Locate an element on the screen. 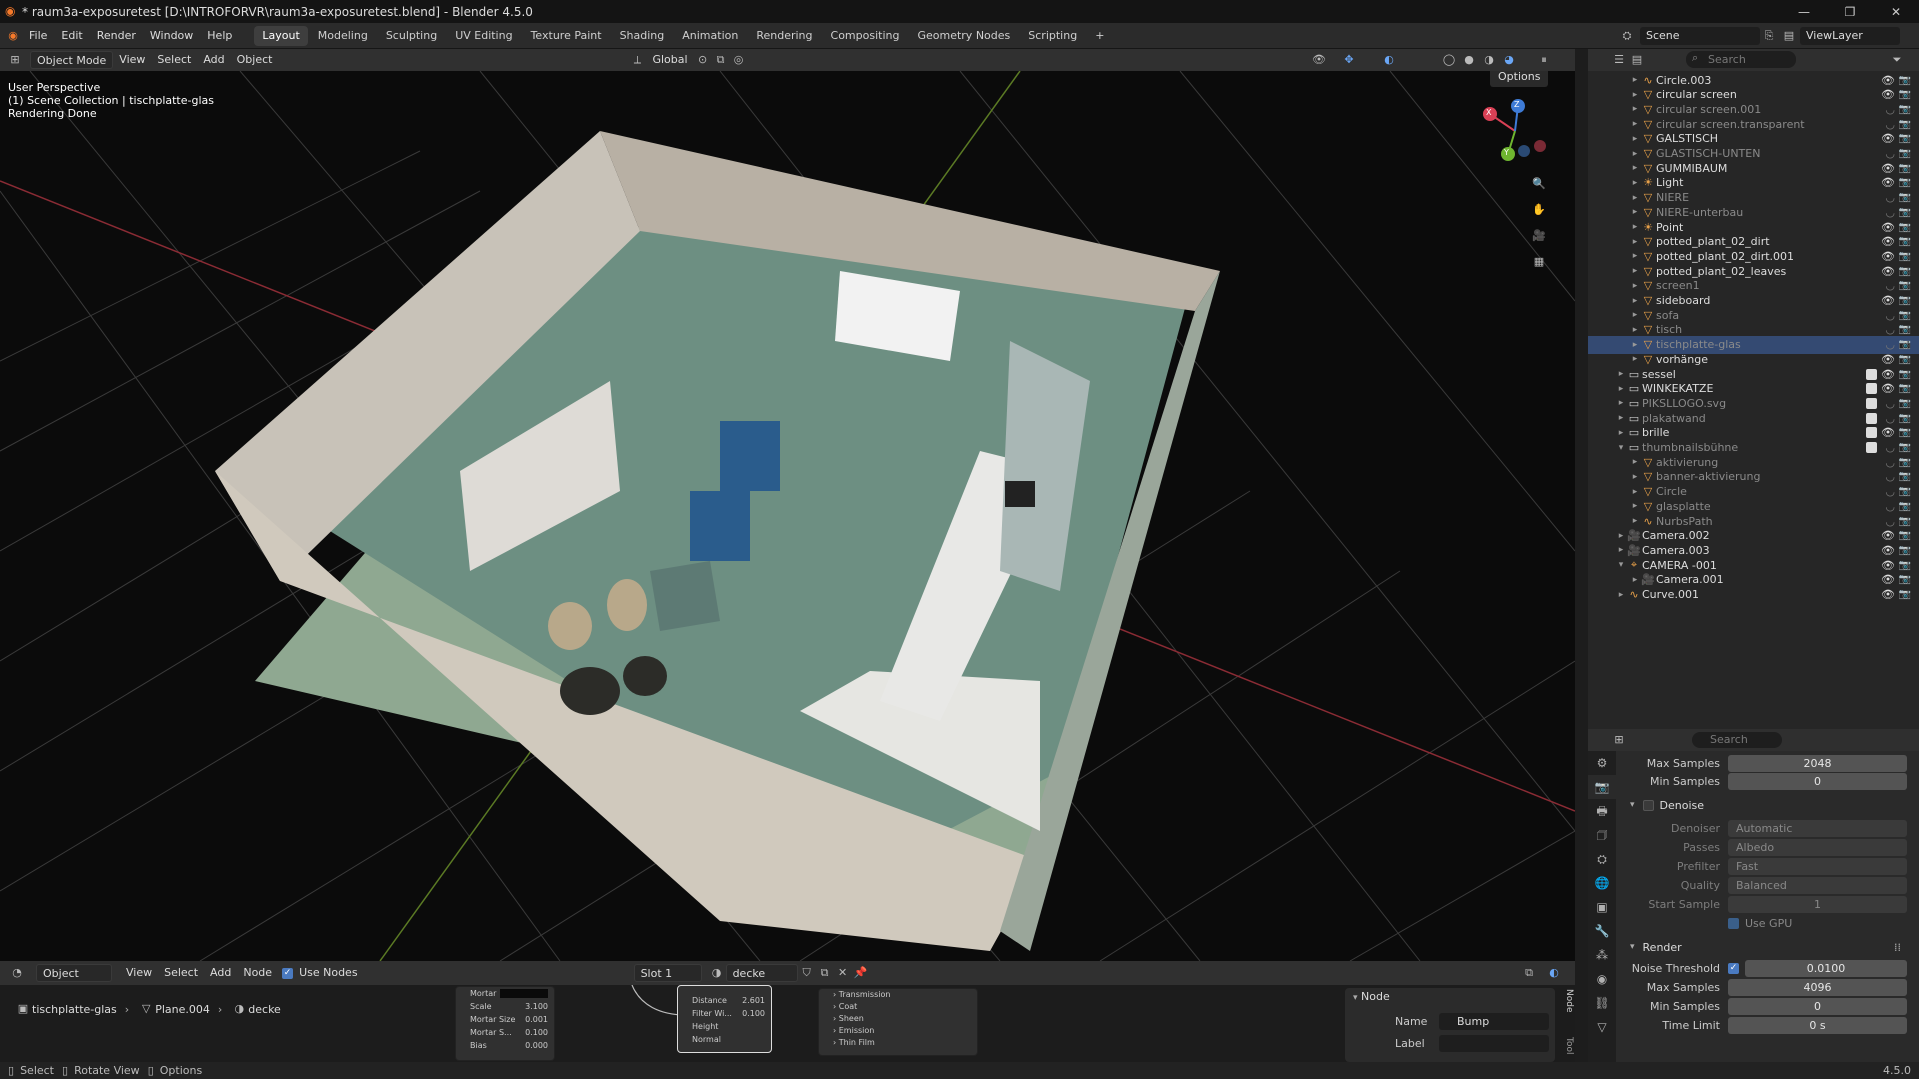  node-section-header: ▾ Node is located at coordinates (1450, 997).